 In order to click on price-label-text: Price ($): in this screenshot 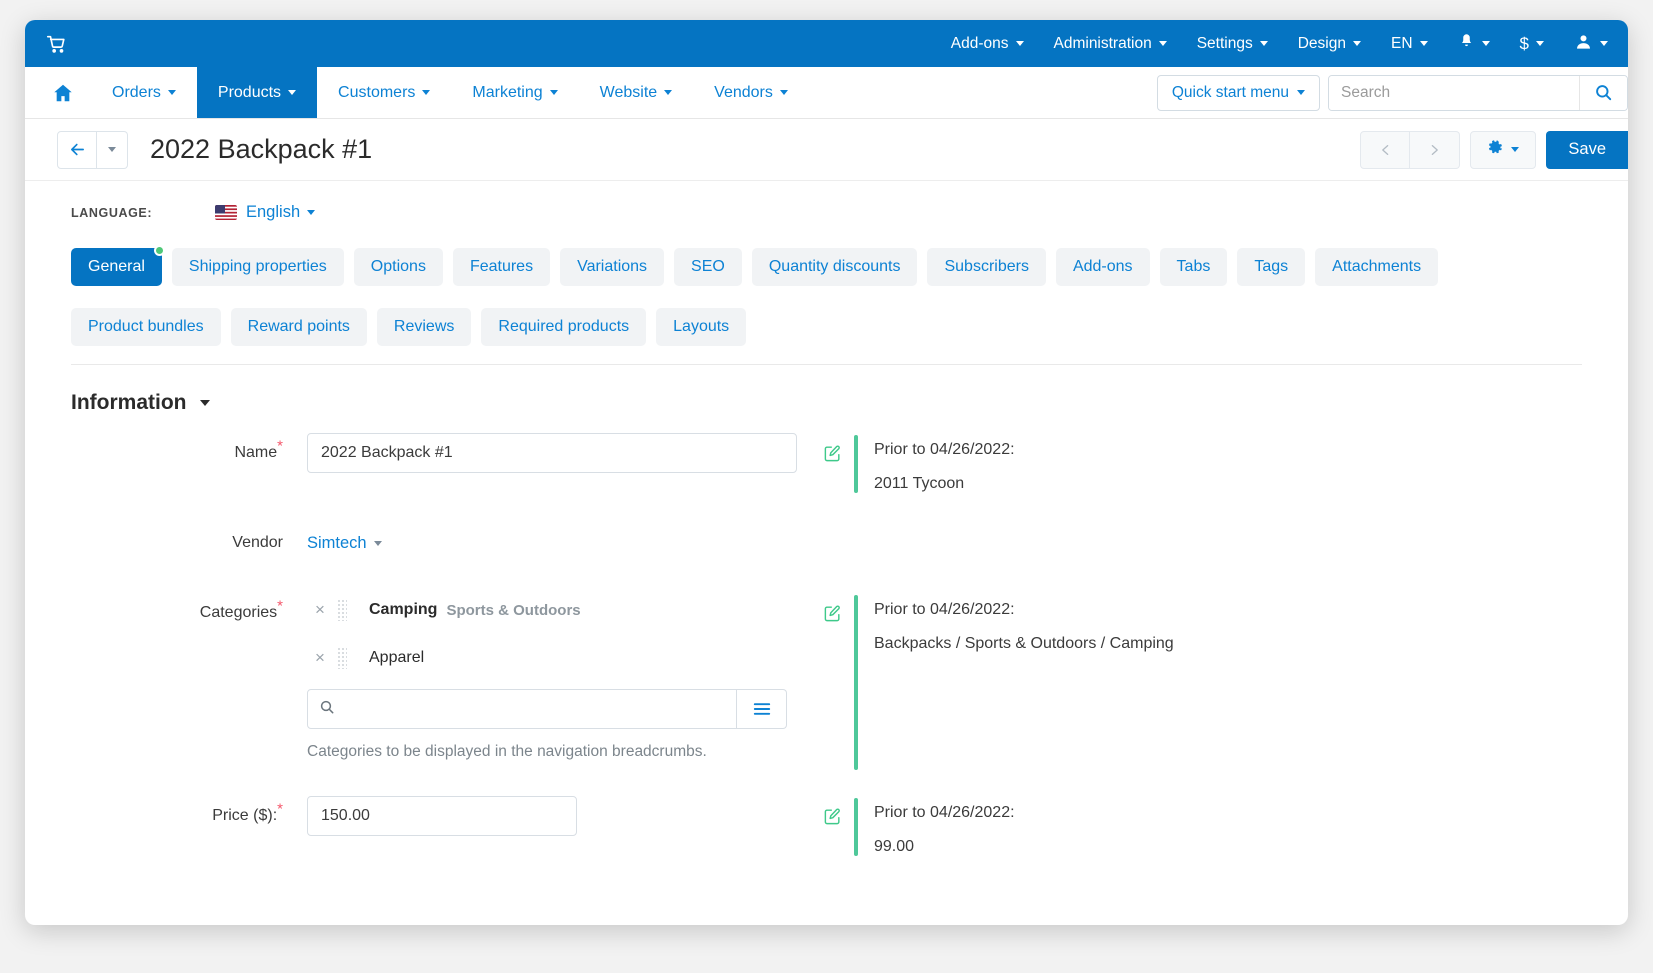, I will do `click(245, 815)`.